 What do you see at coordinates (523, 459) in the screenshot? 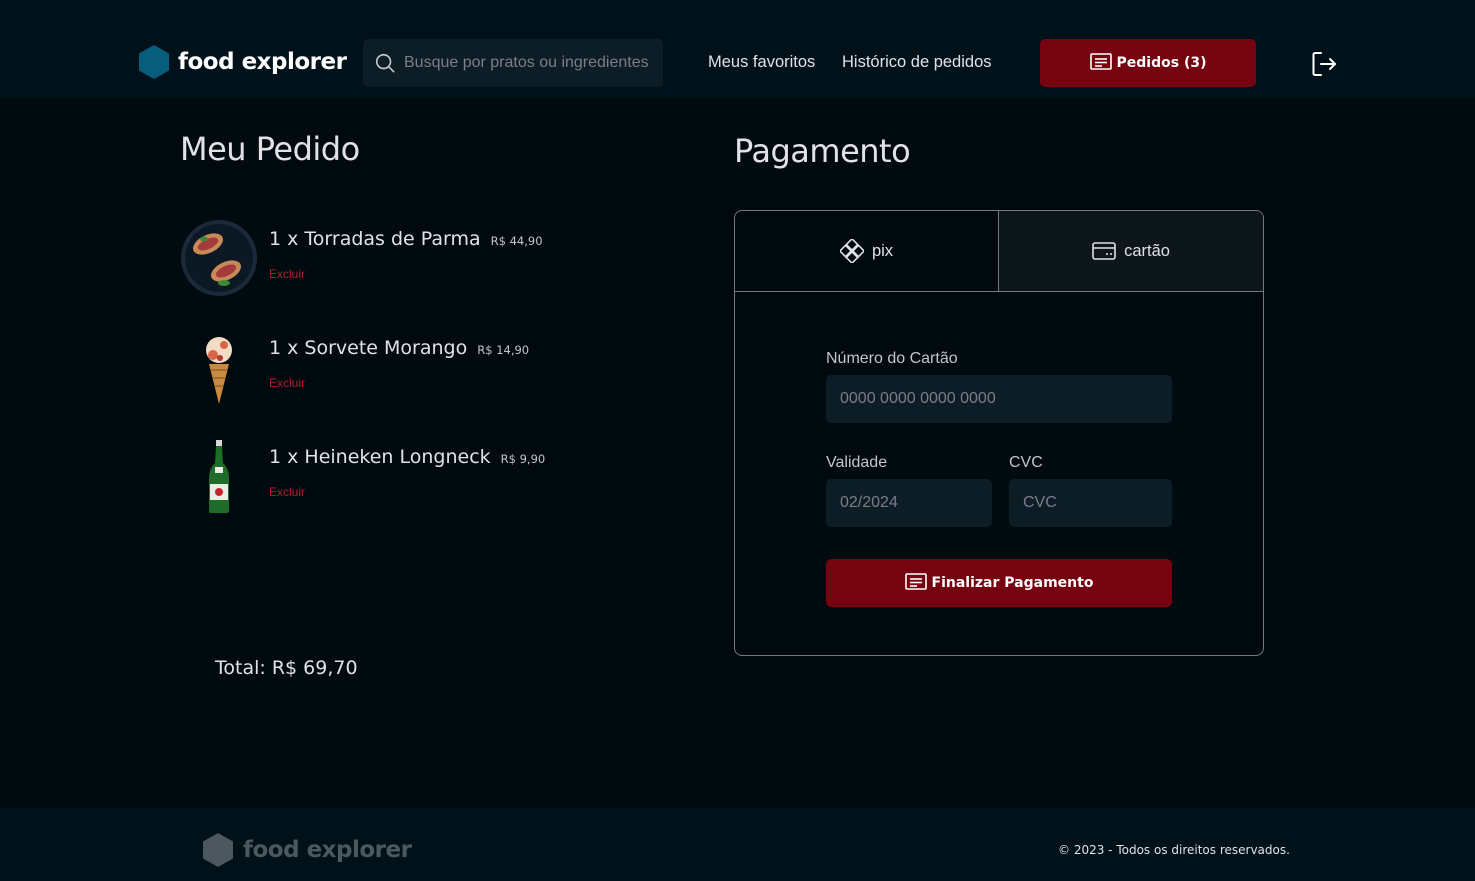
I see `item-price: R$ 9,90` at bounding box center [523, 459].